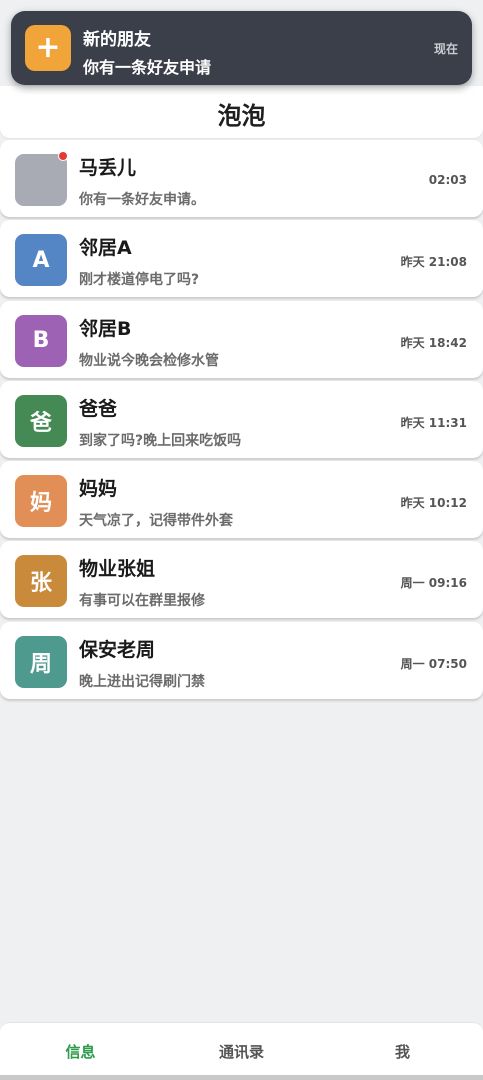 The height and width of the screenshot is (1080, 483). Describe the element at coordinates (98, 408) in the screenshot. I see `chat-name: 爸爸` at that location.